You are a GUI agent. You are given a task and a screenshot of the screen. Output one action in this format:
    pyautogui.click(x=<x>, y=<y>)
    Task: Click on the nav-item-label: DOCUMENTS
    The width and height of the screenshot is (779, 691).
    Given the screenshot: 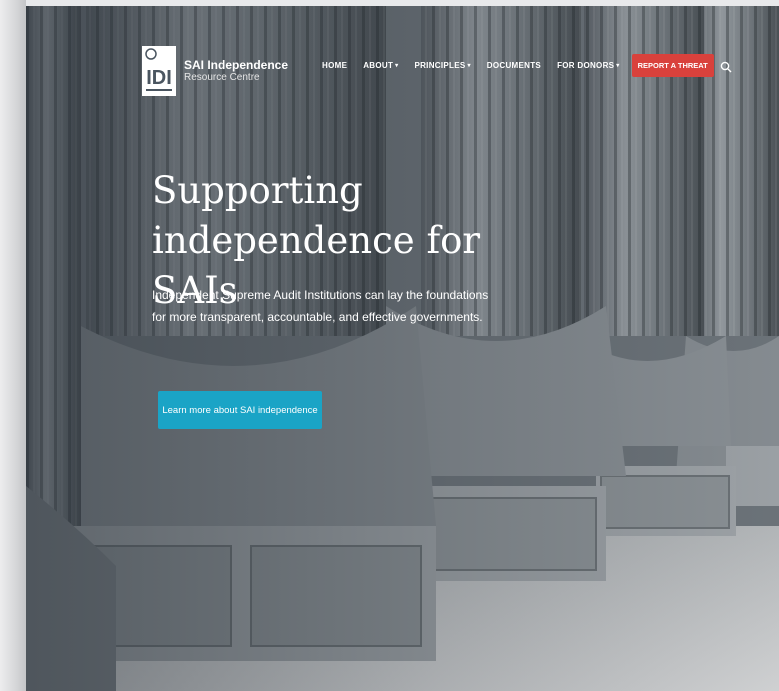 What is the action you would take?
    pyautogui.click(x=514, y=65)
    